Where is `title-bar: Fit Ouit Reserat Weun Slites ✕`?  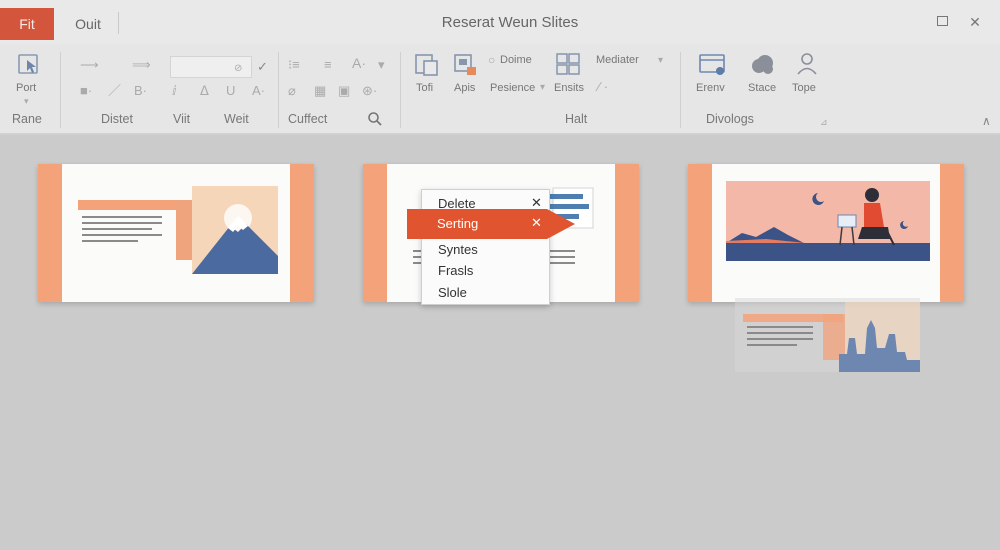 title-bar: Fit Ouit Reserat Weun Slites ✕ is located at coordinates (500, 22).